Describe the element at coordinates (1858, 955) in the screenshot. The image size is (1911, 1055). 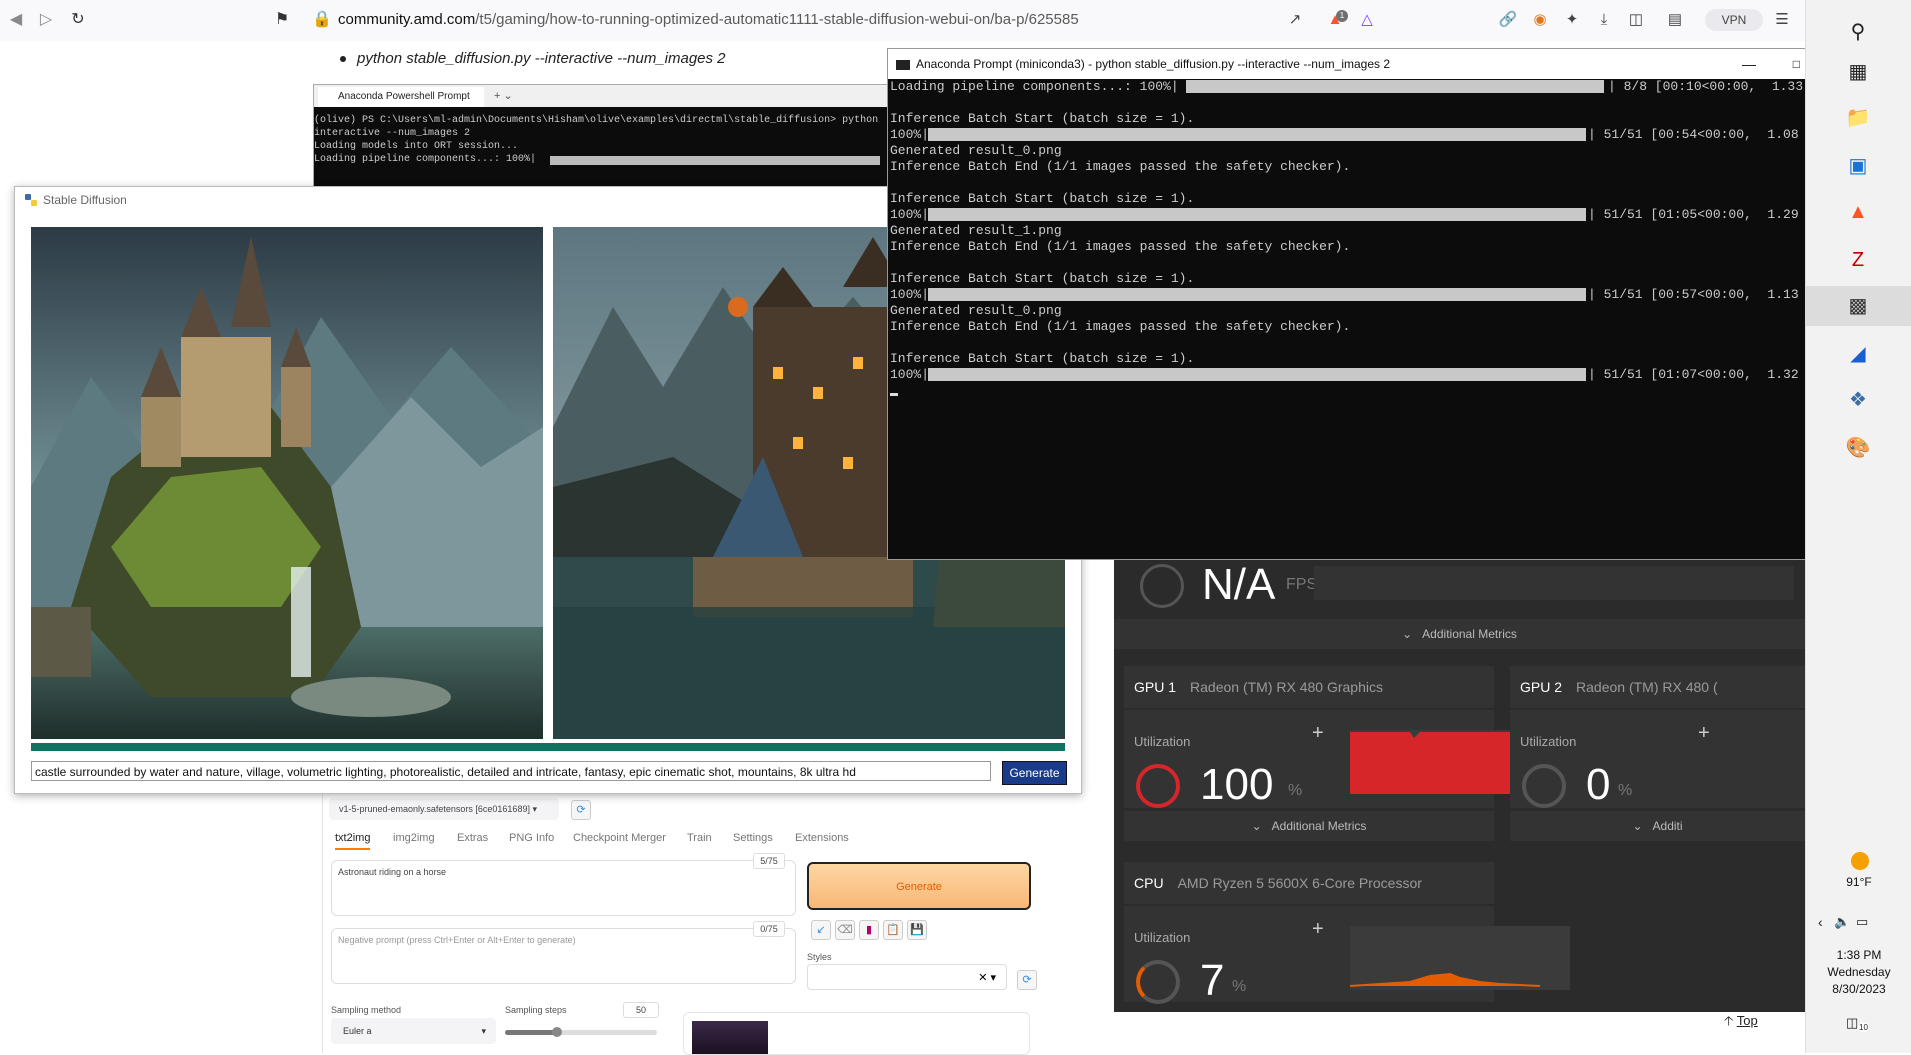
I see `clock-time: 1:38 PM` at that location.